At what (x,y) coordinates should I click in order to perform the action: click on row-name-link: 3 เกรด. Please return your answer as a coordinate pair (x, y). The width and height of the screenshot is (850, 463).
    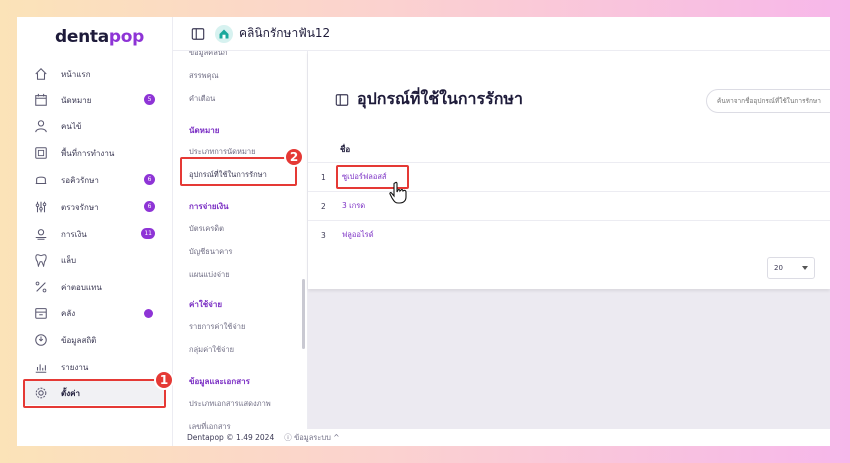
    Looking at the image, I should click on (353, 206).